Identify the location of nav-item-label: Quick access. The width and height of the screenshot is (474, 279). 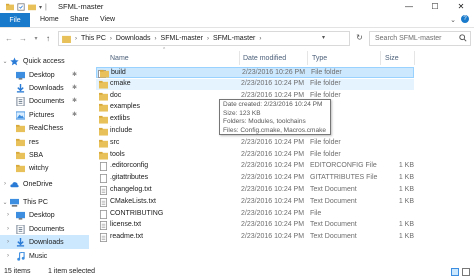
(44, 61).